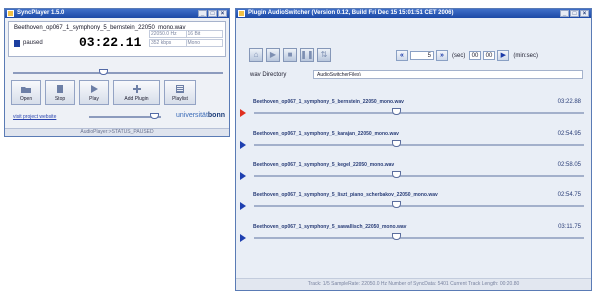  I want to click on go-button: ▶, so click(503, 55).